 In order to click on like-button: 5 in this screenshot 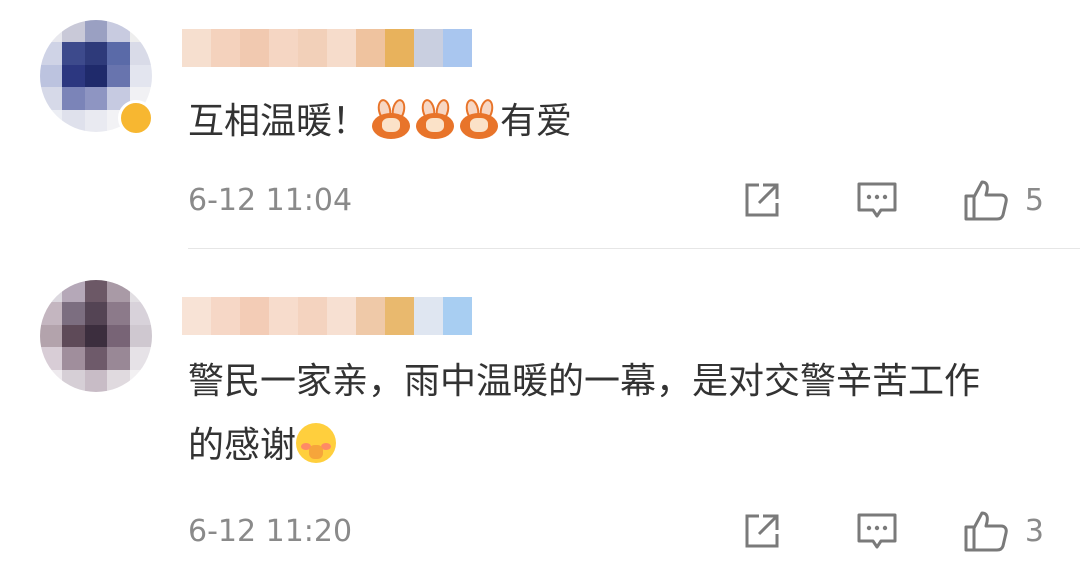, I will do `click(1003, 200)`.